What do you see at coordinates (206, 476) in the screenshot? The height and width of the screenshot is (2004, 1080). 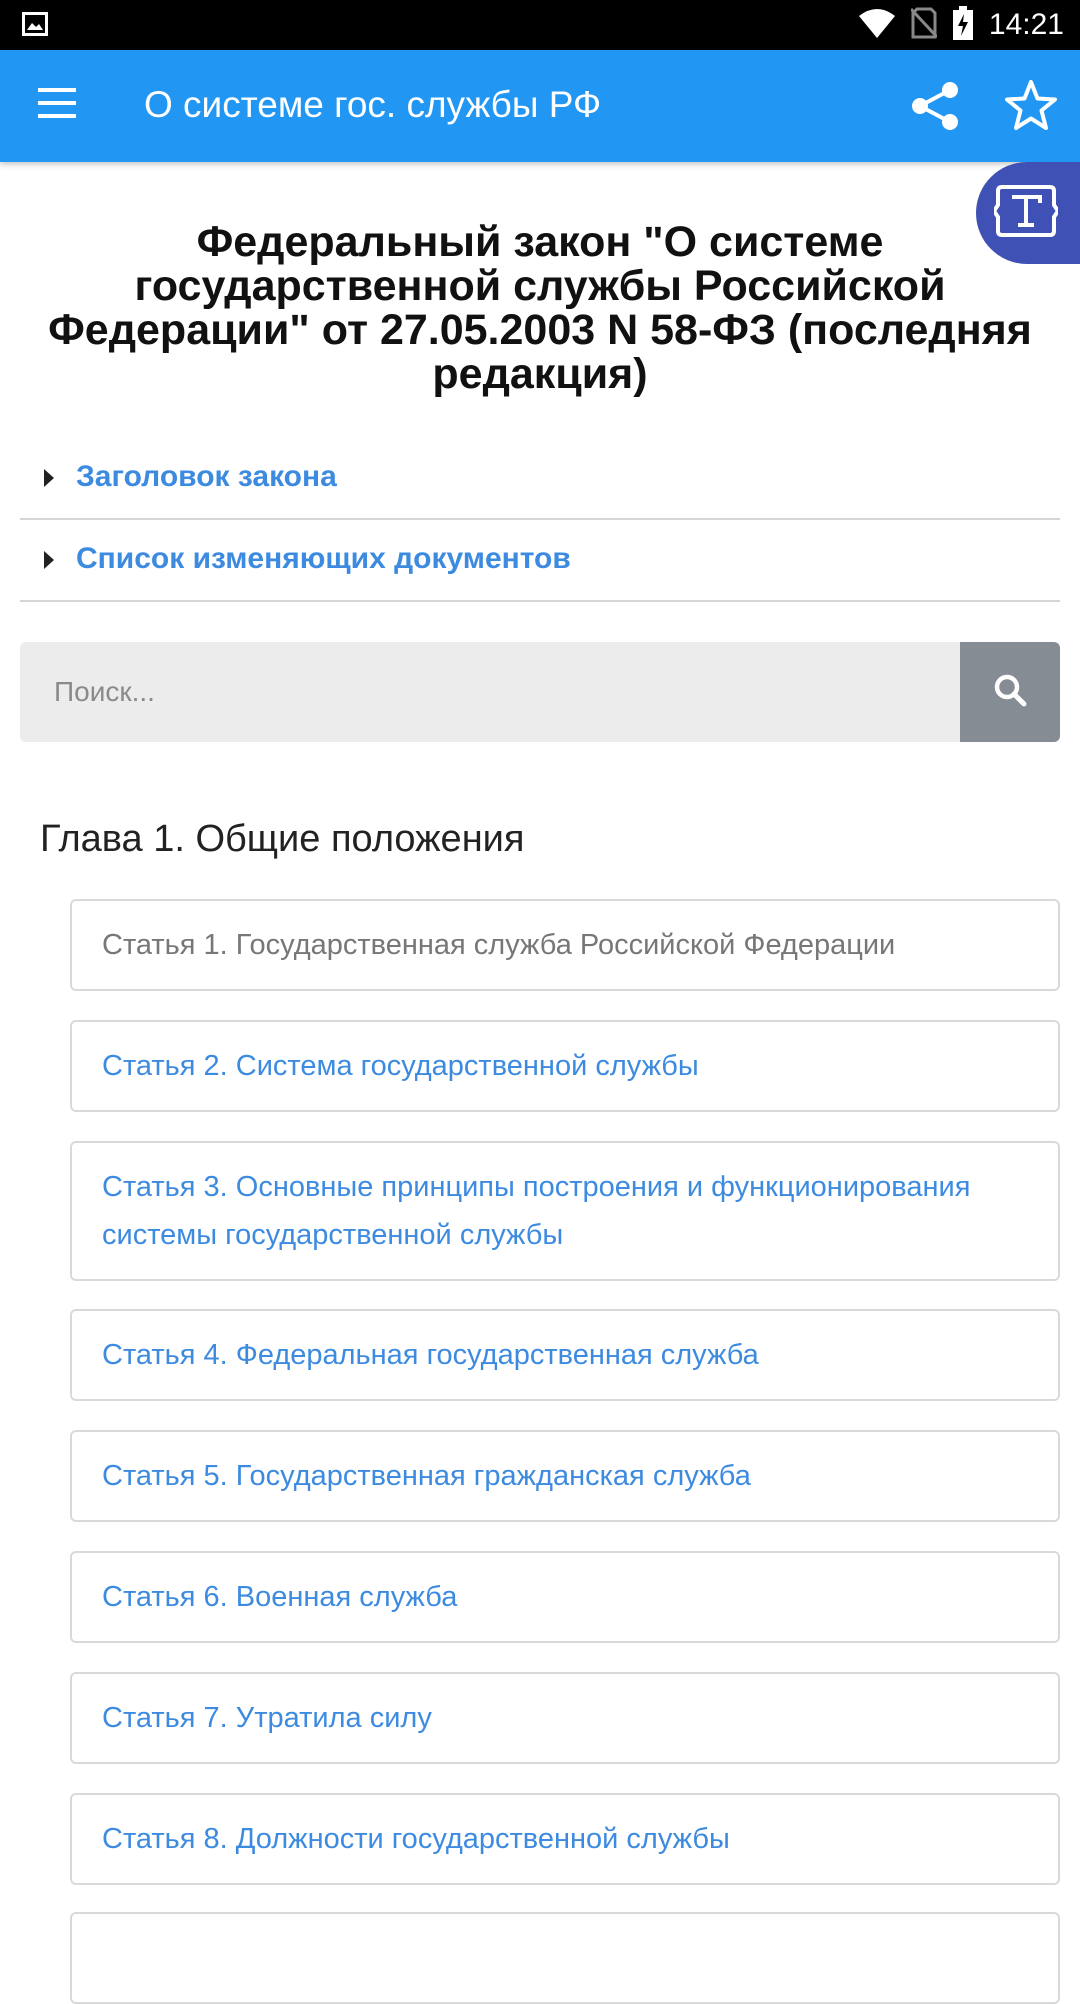 I see `expander-label: Заголовок закона` at bounding box center [206, 476].